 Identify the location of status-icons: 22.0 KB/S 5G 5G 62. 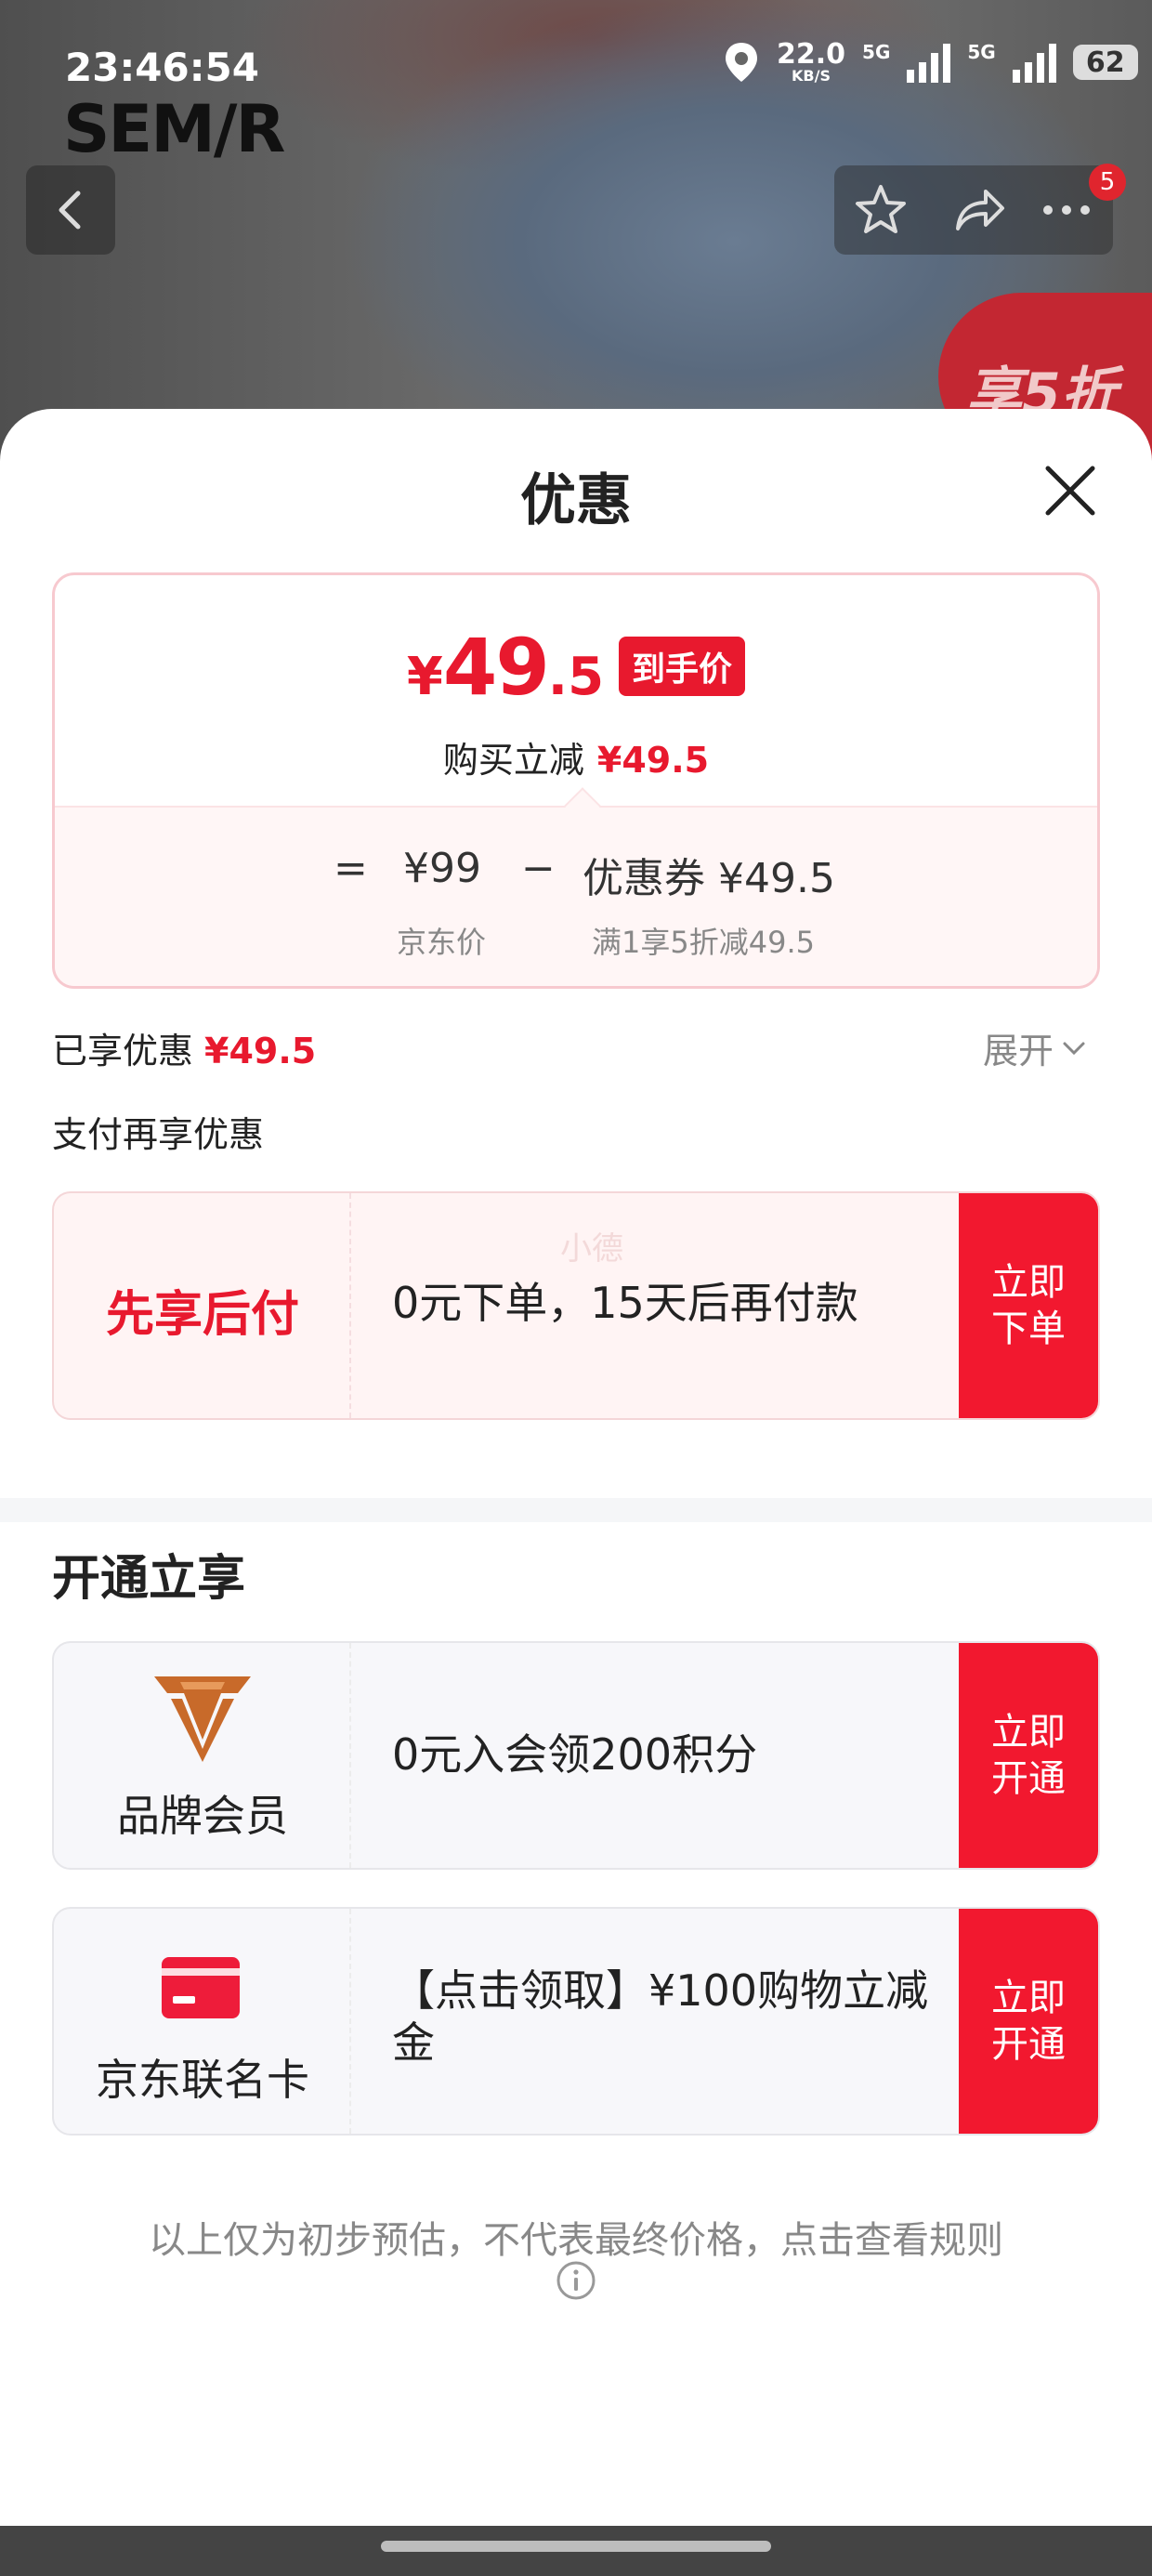
(930, 62).